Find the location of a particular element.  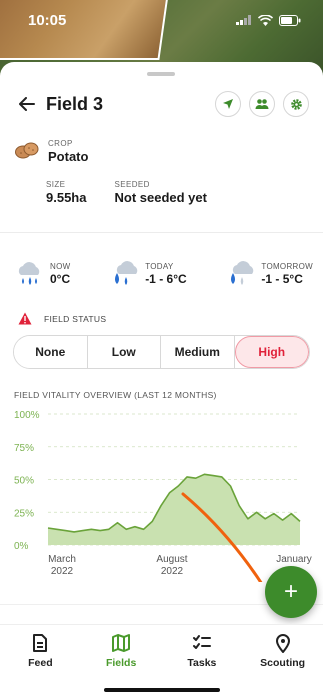

people-icon is located at coordinates (262, 104).